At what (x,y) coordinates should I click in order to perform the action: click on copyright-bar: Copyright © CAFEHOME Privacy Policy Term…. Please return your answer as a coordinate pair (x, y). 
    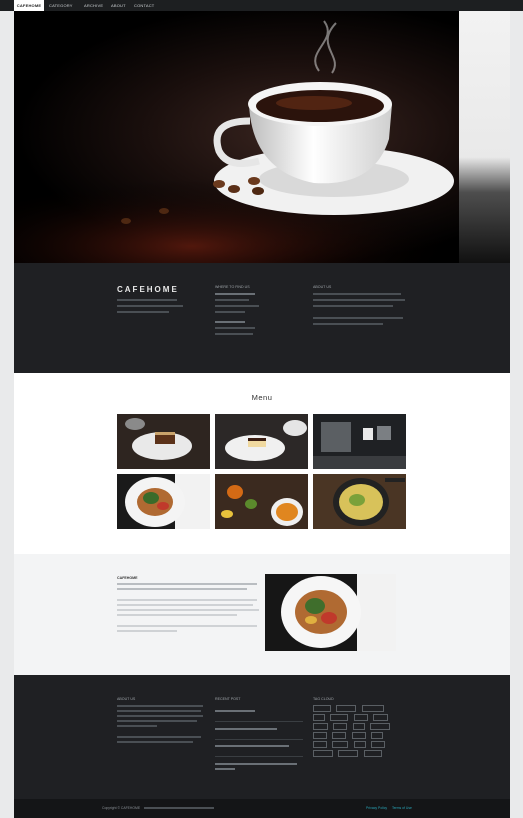
    Looking at the image, I should click on (262, 808).